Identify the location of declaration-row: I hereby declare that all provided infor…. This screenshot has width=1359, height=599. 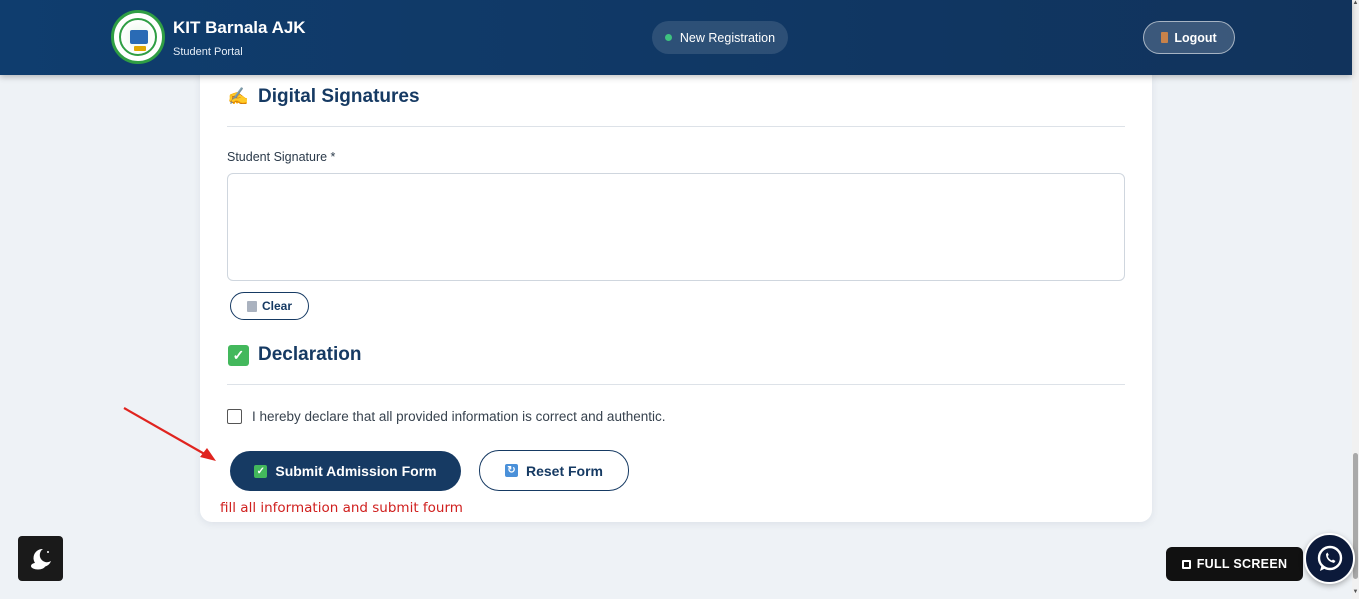
(446, 416).